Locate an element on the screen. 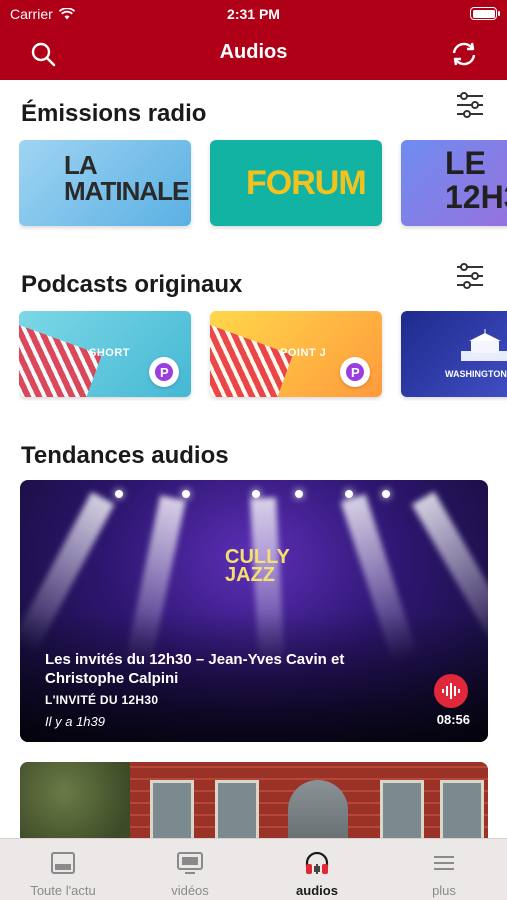  radio-card-label: LA MATINALE is located at coordinates (126, 178).